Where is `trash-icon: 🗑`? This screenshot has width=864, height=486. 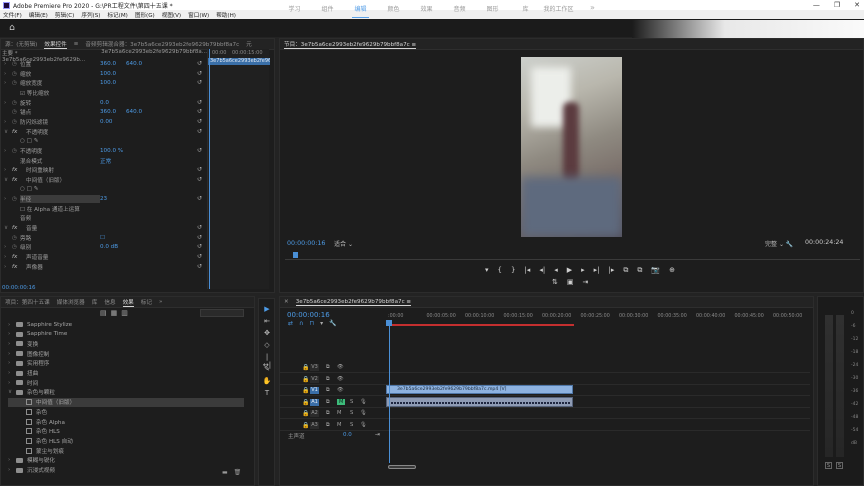
trash-icon: 🗑 is located at coordinates (238, 472).